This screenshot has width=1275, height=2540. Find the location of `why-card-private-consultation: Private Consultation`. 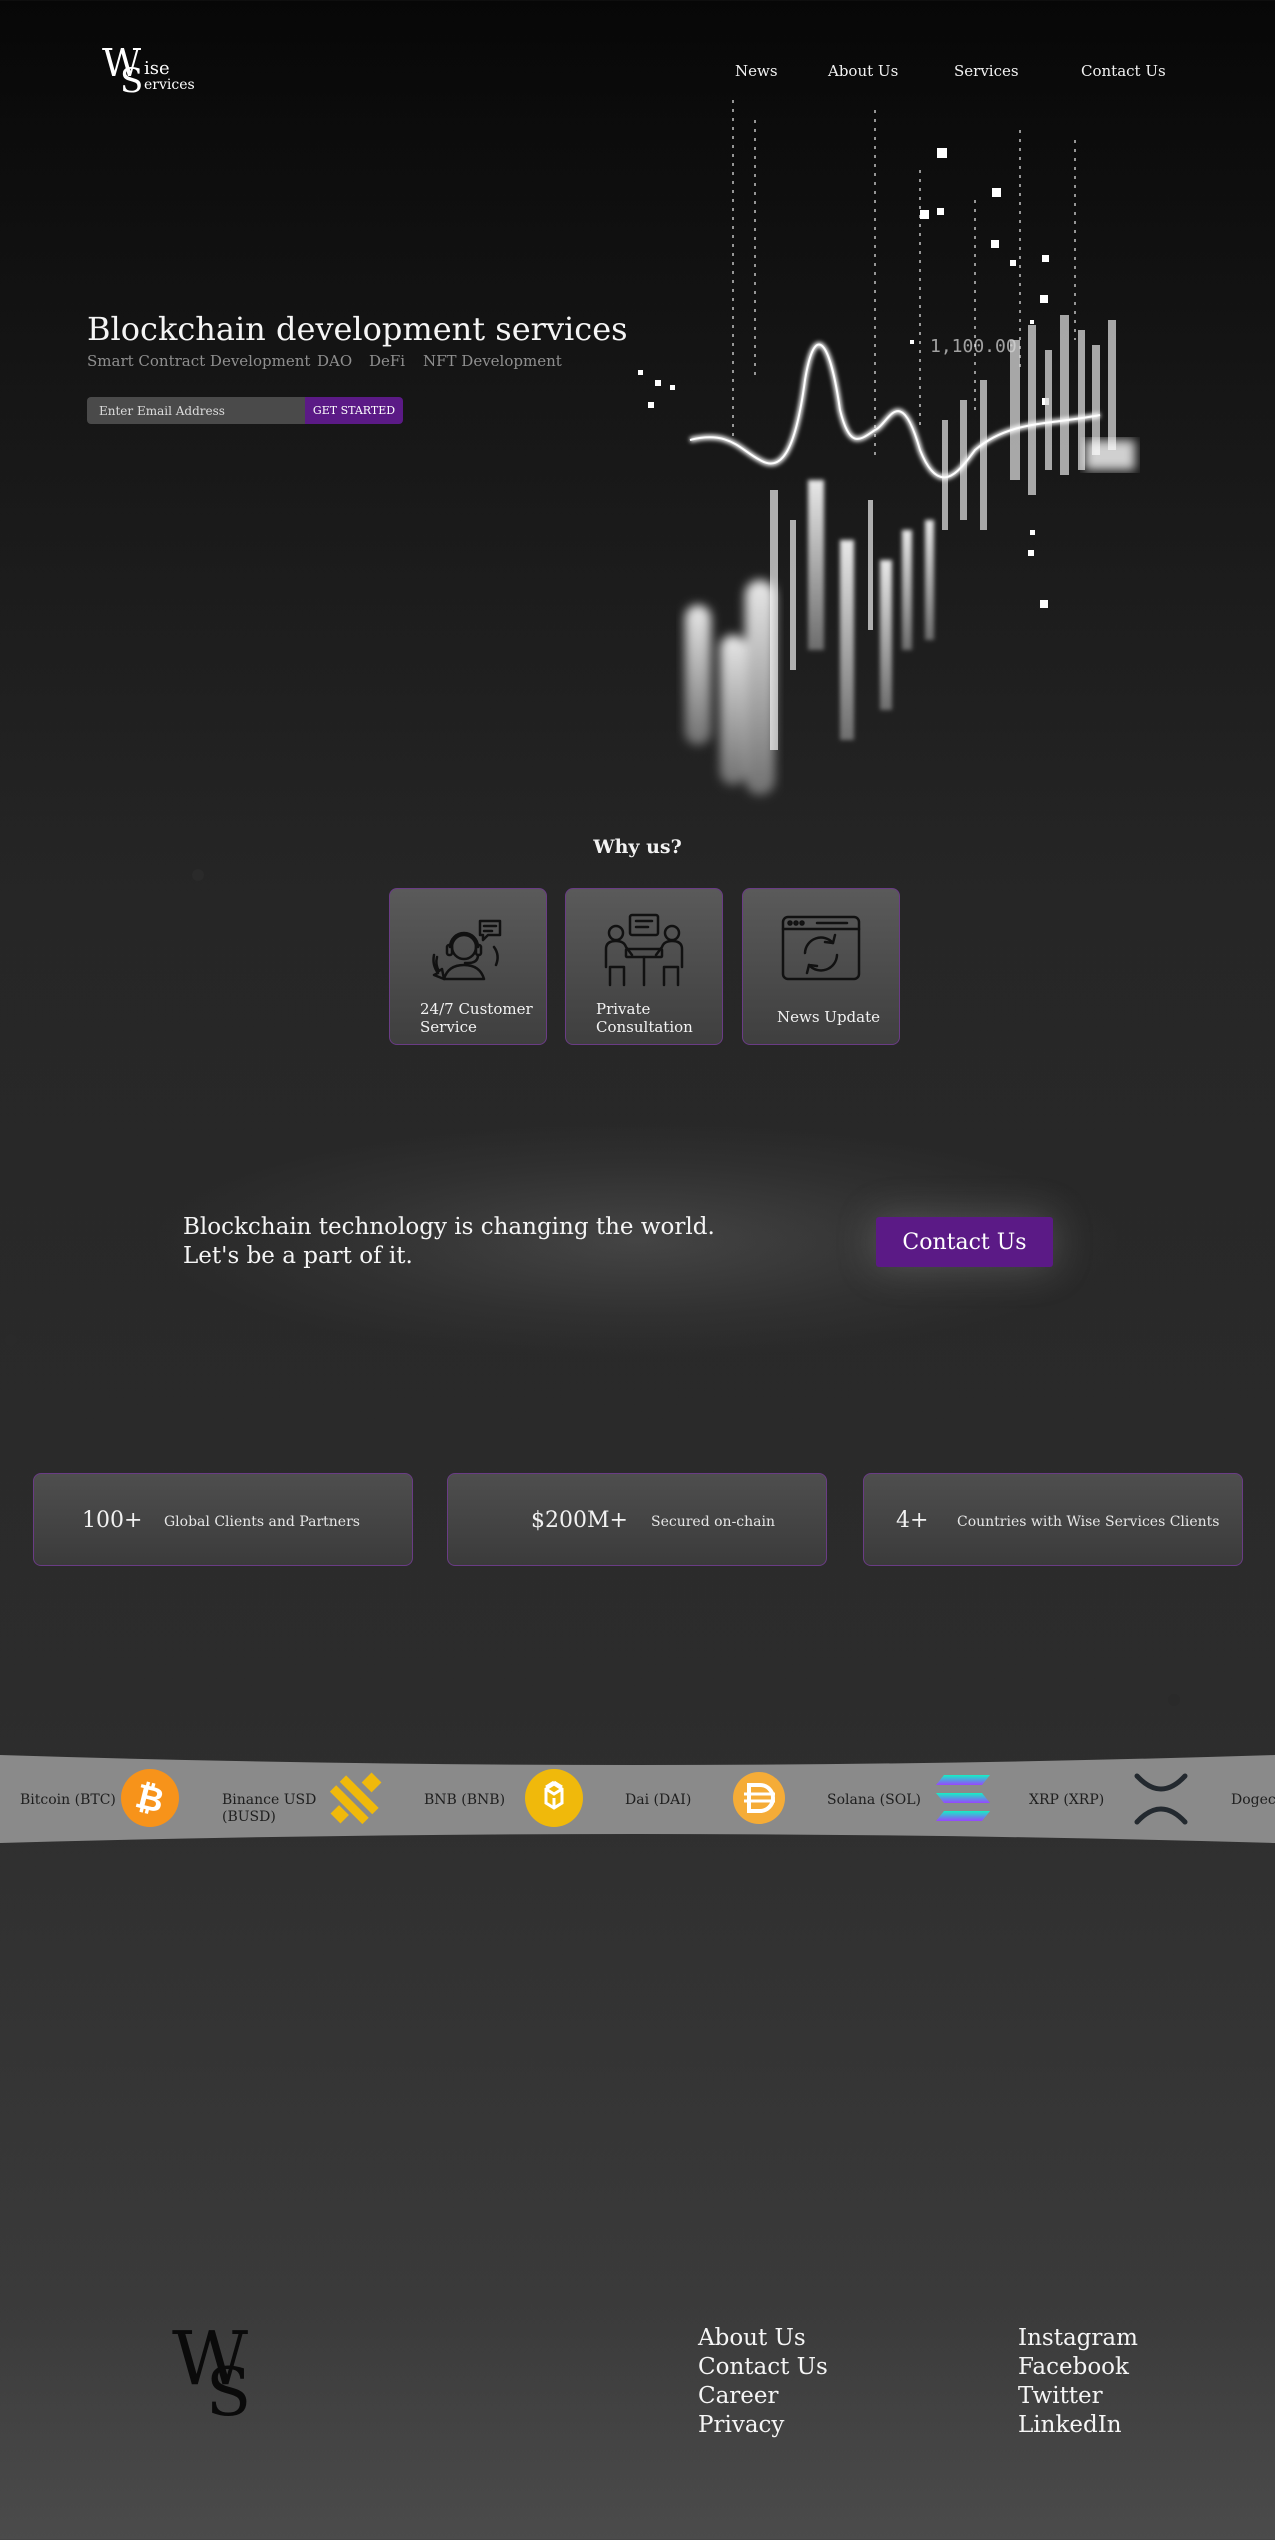

why-card-private-consultation: Private Consultation is located at coordinates (644, 966).